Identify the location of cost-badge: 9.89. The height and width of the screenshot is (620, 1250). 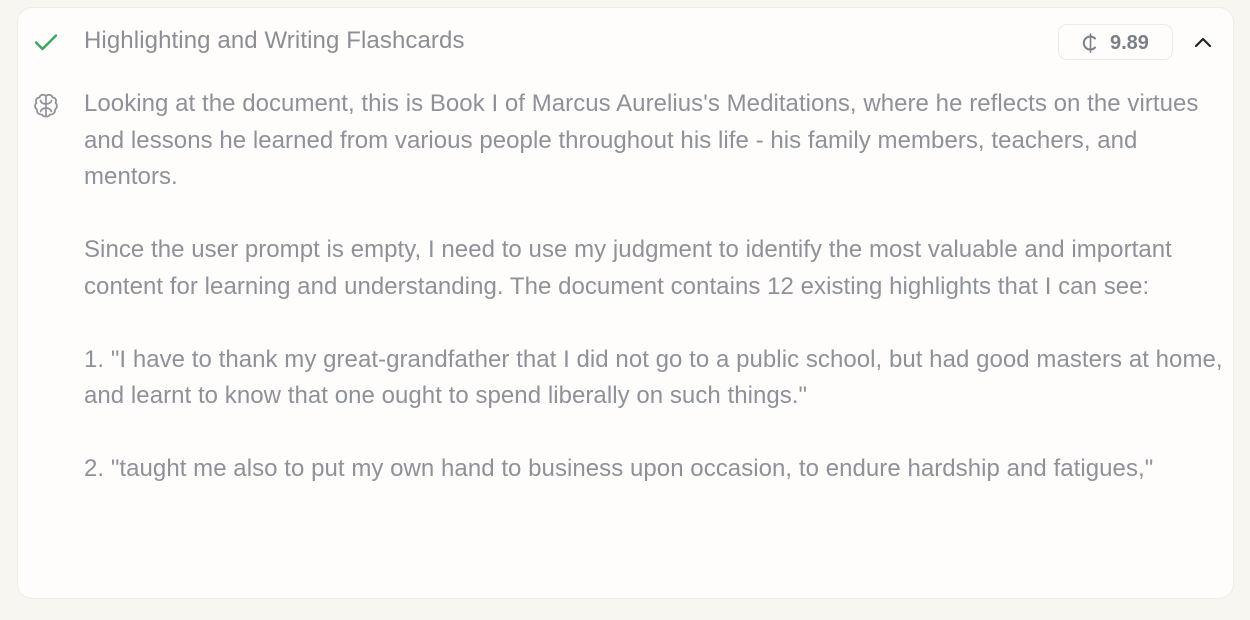
(1115, 42).